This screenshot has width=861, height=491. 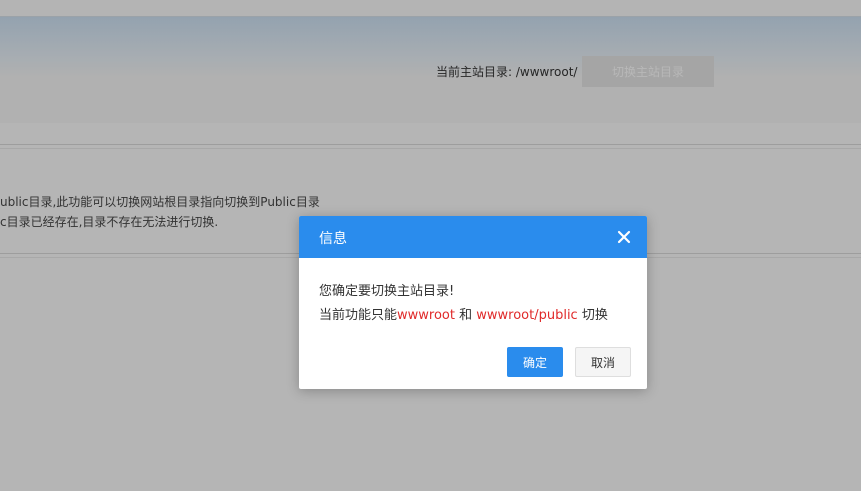 I want to click on dialog-header: 信息, so click(x=473, y=237).